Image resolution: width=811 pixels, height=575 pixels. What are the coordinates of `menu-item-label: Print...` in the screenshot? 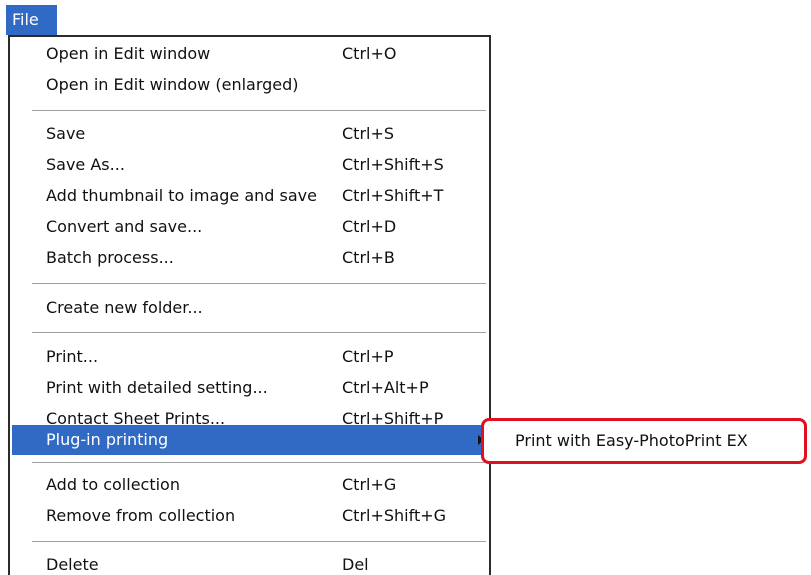 It's located at (72, 356).